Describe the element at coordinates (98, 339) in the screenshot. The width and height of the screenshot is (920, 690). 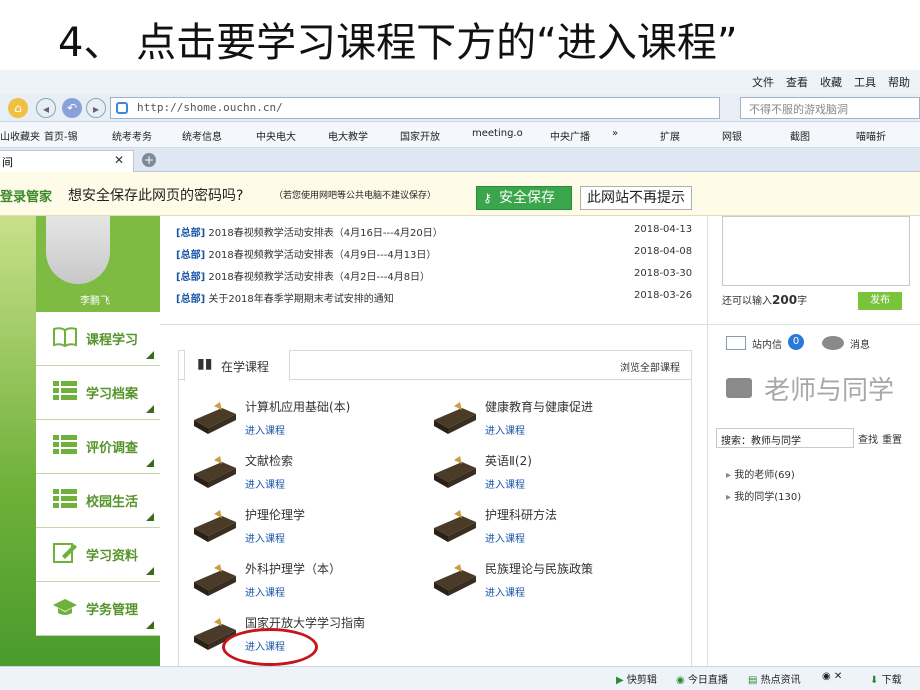
I see `sidebar-item-course-study: 课程学习` at that location.